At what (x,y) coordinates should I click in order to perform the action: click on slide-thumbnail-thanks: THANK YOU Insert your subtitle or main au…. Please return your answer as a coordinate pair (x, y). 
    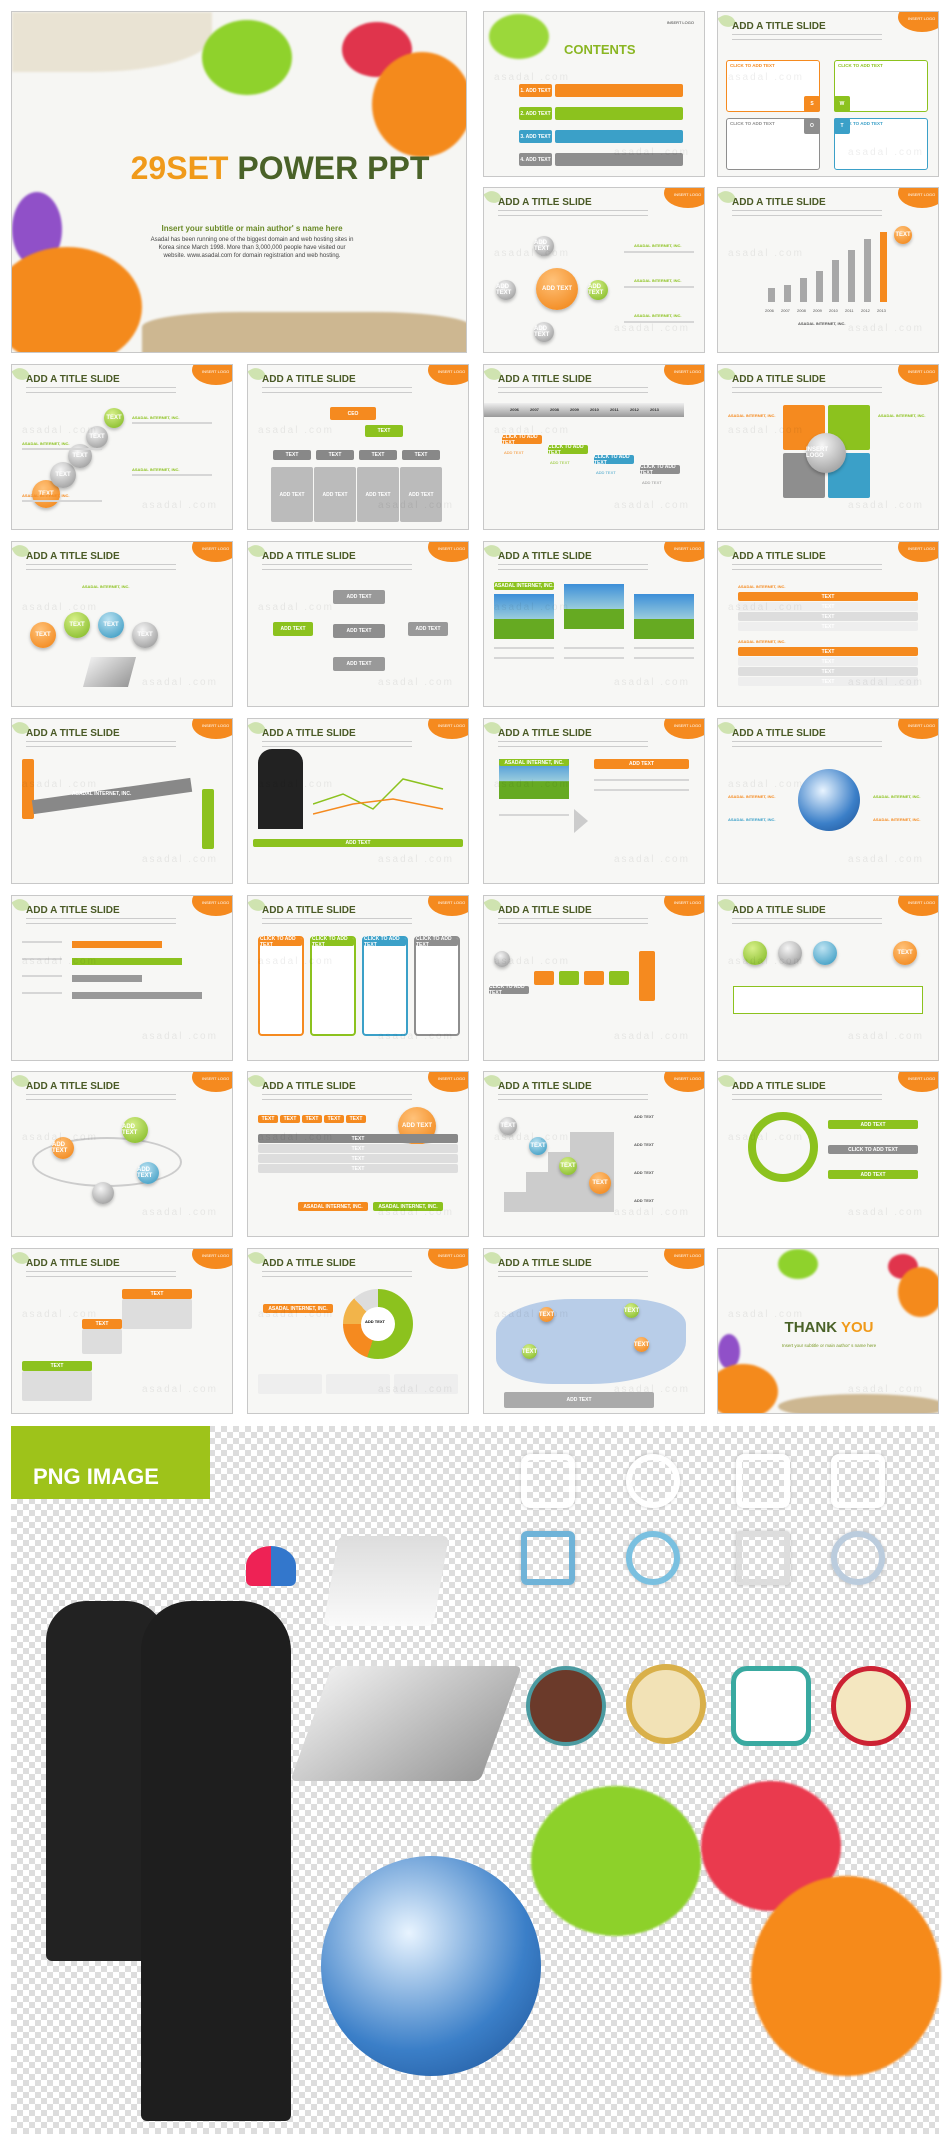
    Looking at the image, I should click on (828, 1331).